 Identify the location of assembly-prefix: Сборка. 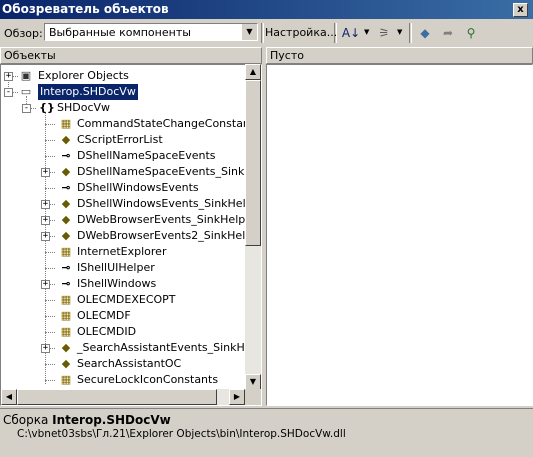
(26, 420).